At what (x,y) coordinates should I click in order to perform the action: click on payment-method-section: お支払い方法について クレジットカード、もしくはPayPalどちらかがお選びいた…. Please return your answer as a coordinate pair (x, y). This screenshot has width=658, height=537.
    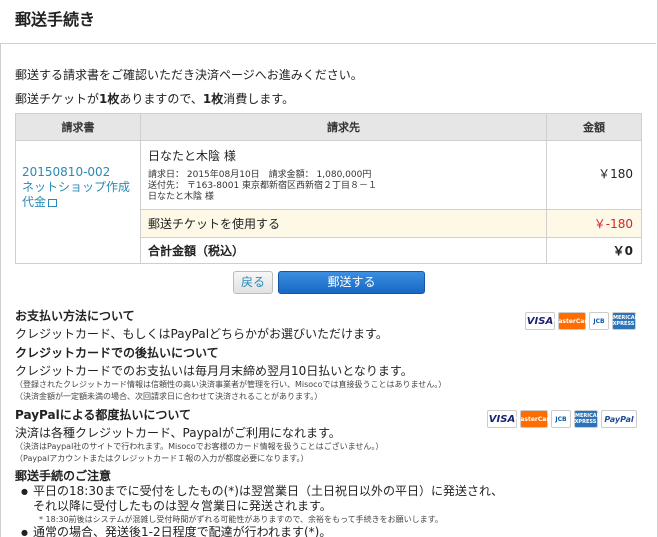
    Looking at the image, I should click on (245, 324).